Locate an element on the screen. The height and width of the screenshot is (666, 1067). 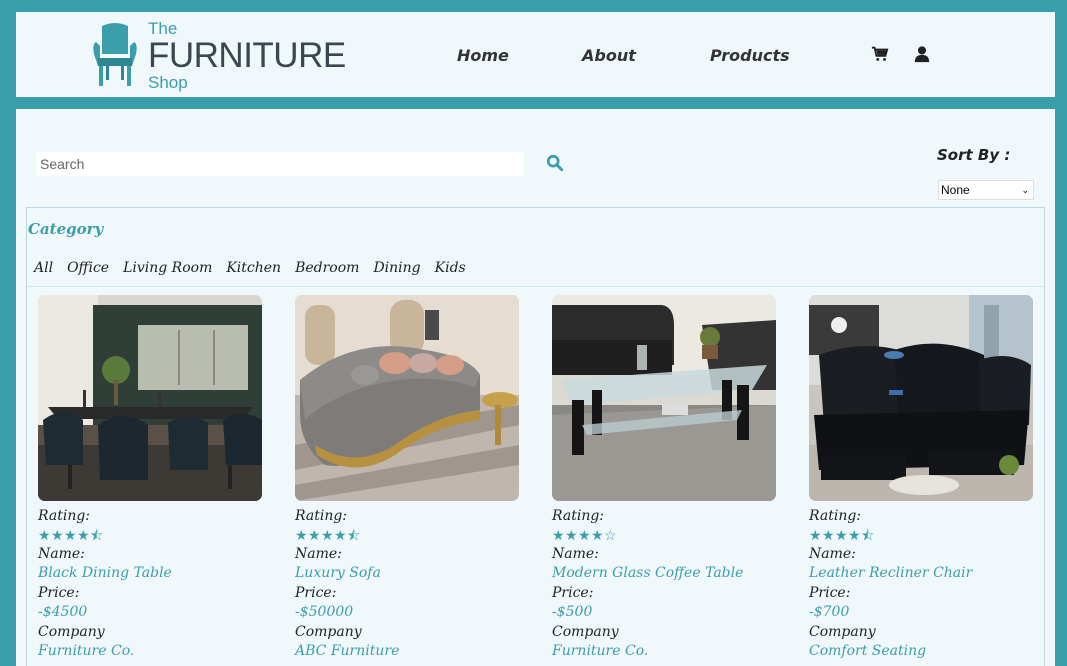
product-name: Luxury Sofa is located at coordinates (407, 574).